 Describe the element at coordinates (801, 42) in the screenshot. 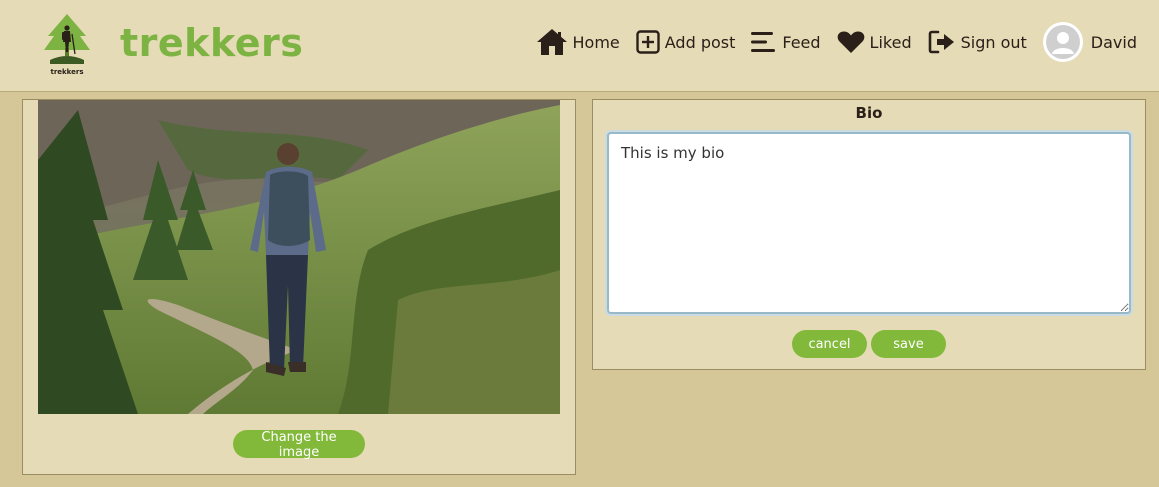

I see `nav-feed-label: Feed` at that location.